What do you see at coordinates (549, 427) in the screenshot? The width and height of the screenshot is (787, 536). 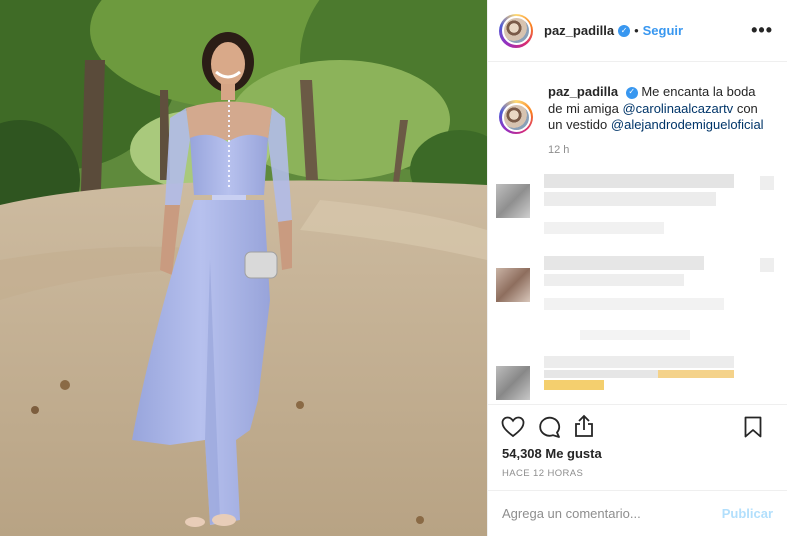 I see `comment-icon` at bounding box center [549, 427].